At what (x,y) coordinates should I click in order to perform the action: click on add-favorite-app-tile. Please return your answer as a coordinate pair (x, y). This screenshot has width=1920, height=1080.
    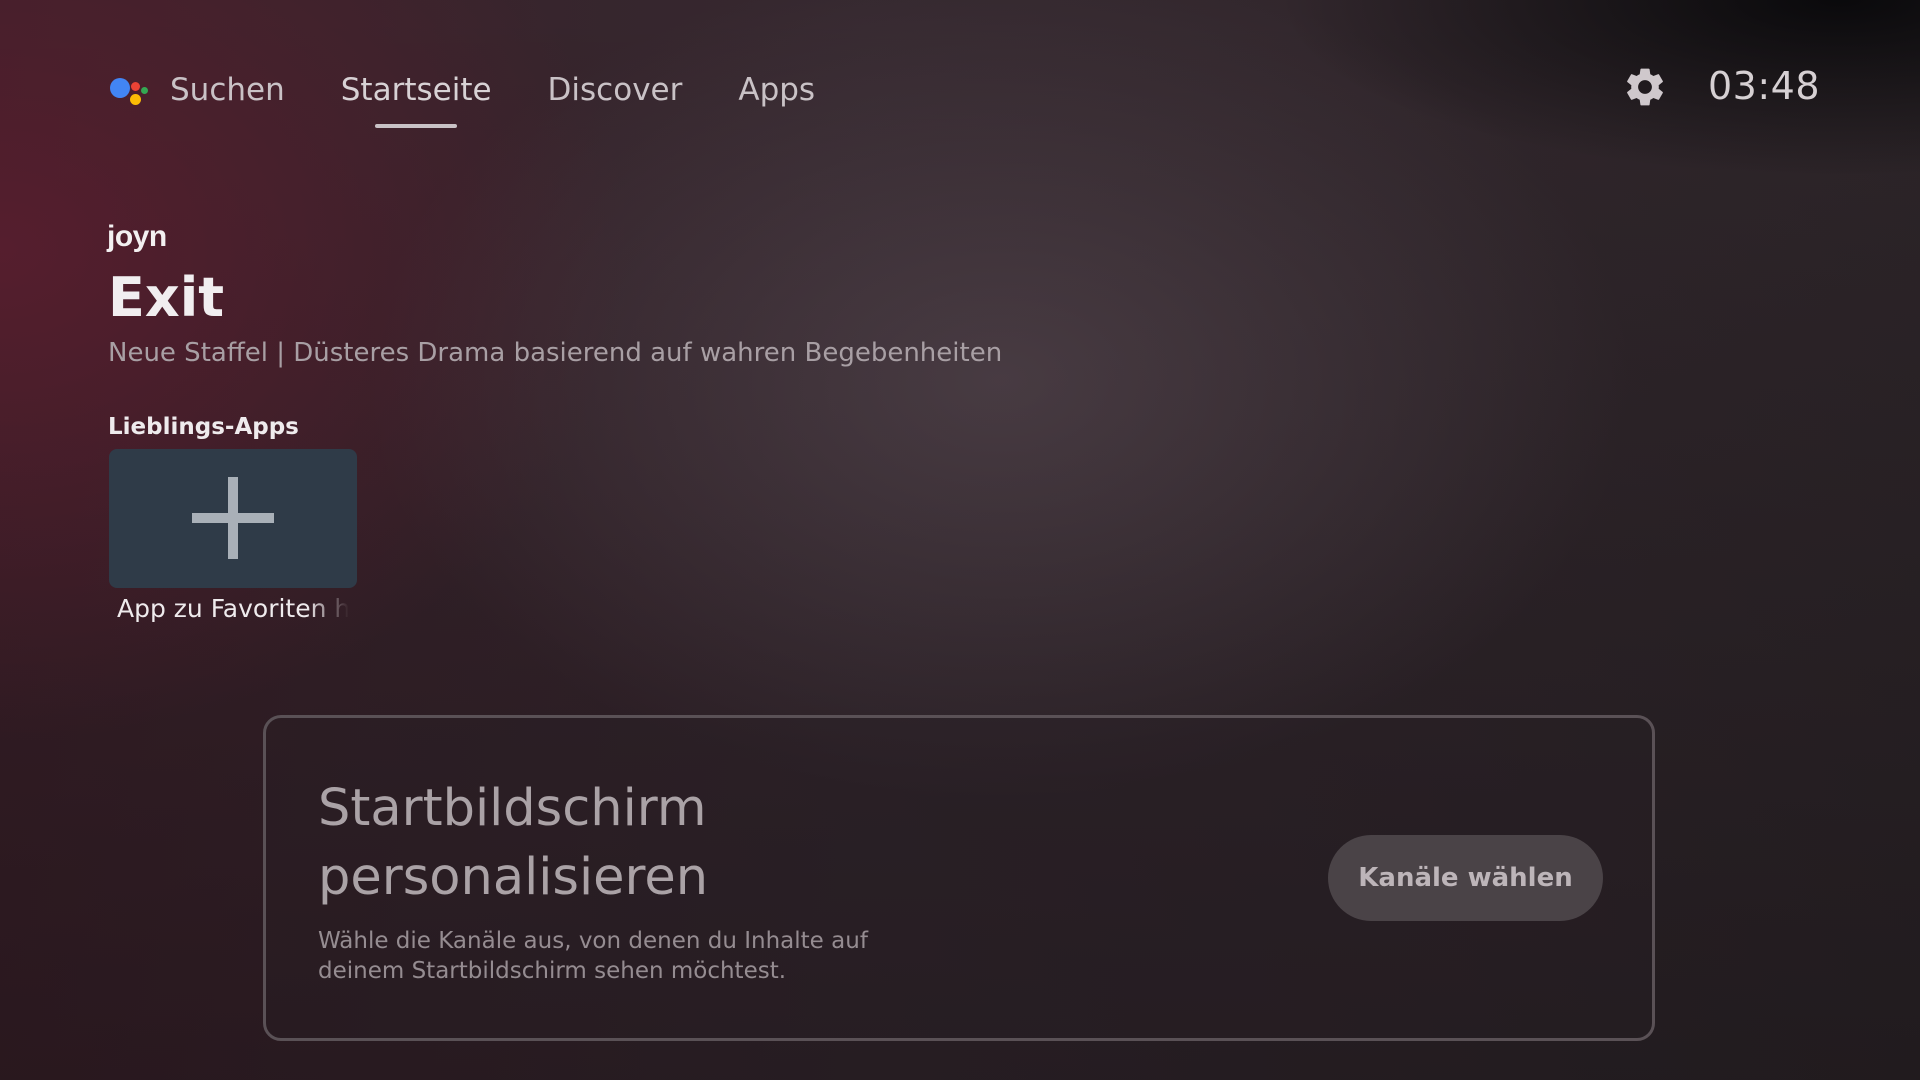
    Looking at the image, I should click on (233, 518).